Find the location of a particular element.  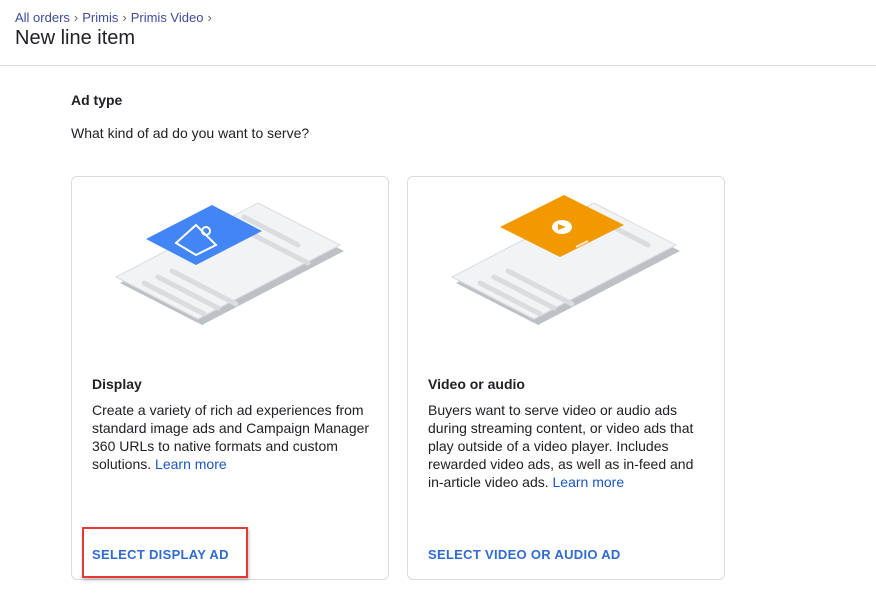

breadcrumb-all-orders: All orders is located at coordinates (42, 17).